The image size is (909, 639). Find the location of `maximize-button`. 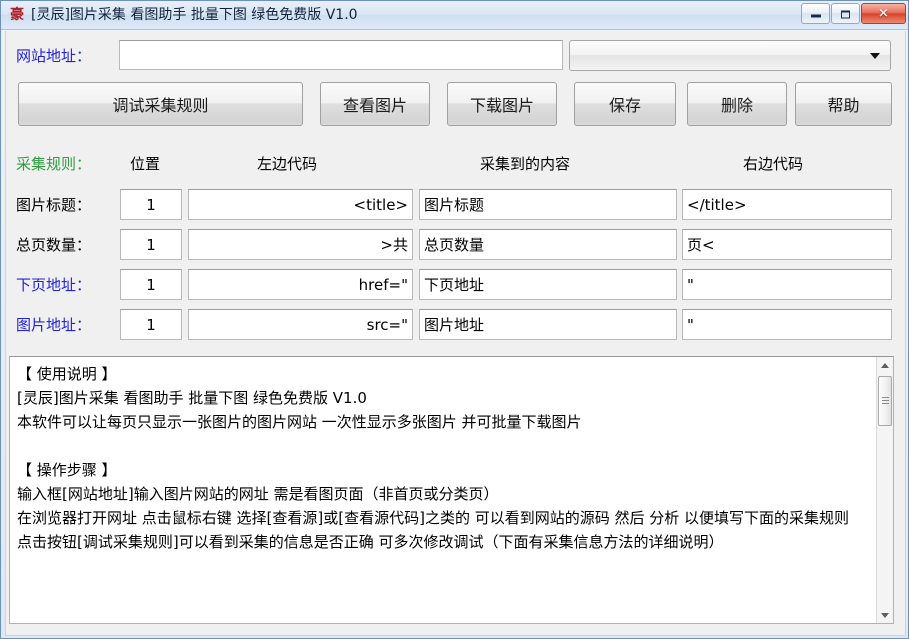

maximize-button is located at coordinates (845, 13).